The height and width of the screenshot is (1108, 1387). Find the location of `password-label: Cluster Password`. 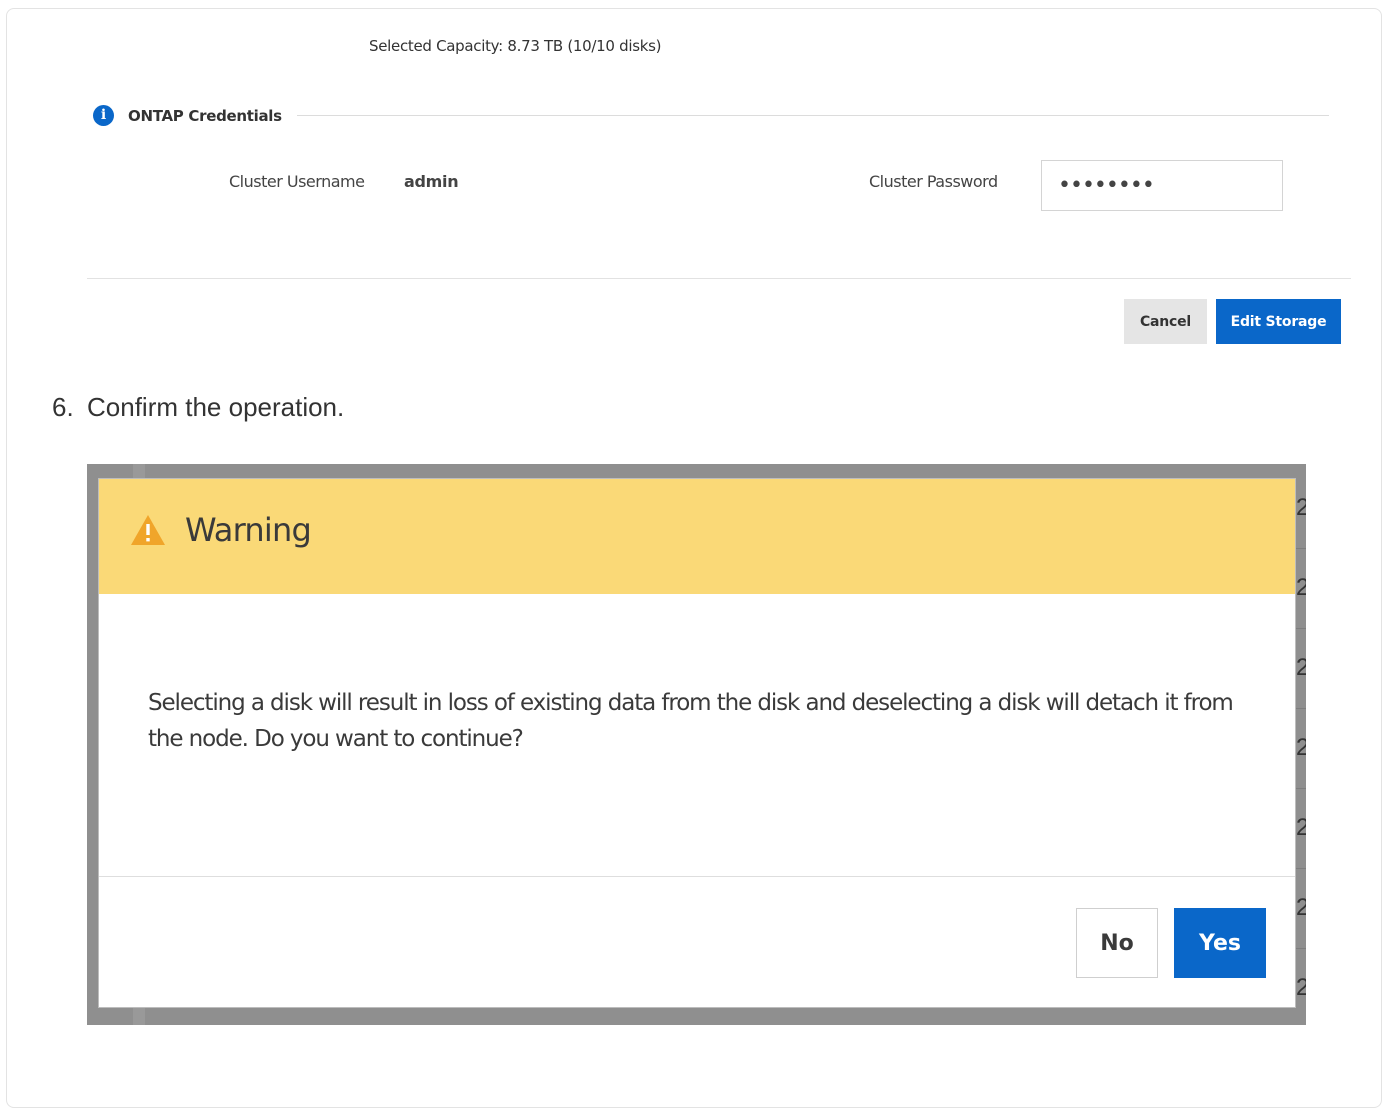

password-label: Cluster Password is located at coordinates (933, 181).